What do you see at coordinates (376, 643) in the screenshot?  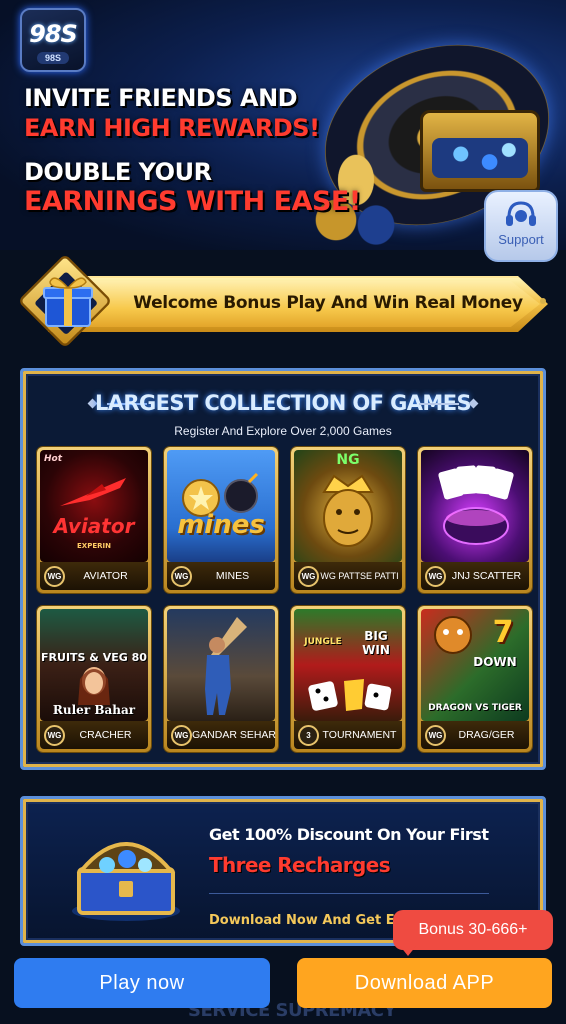 I see `big-win-label: BIG WIN` at bounding box center [376, 643].